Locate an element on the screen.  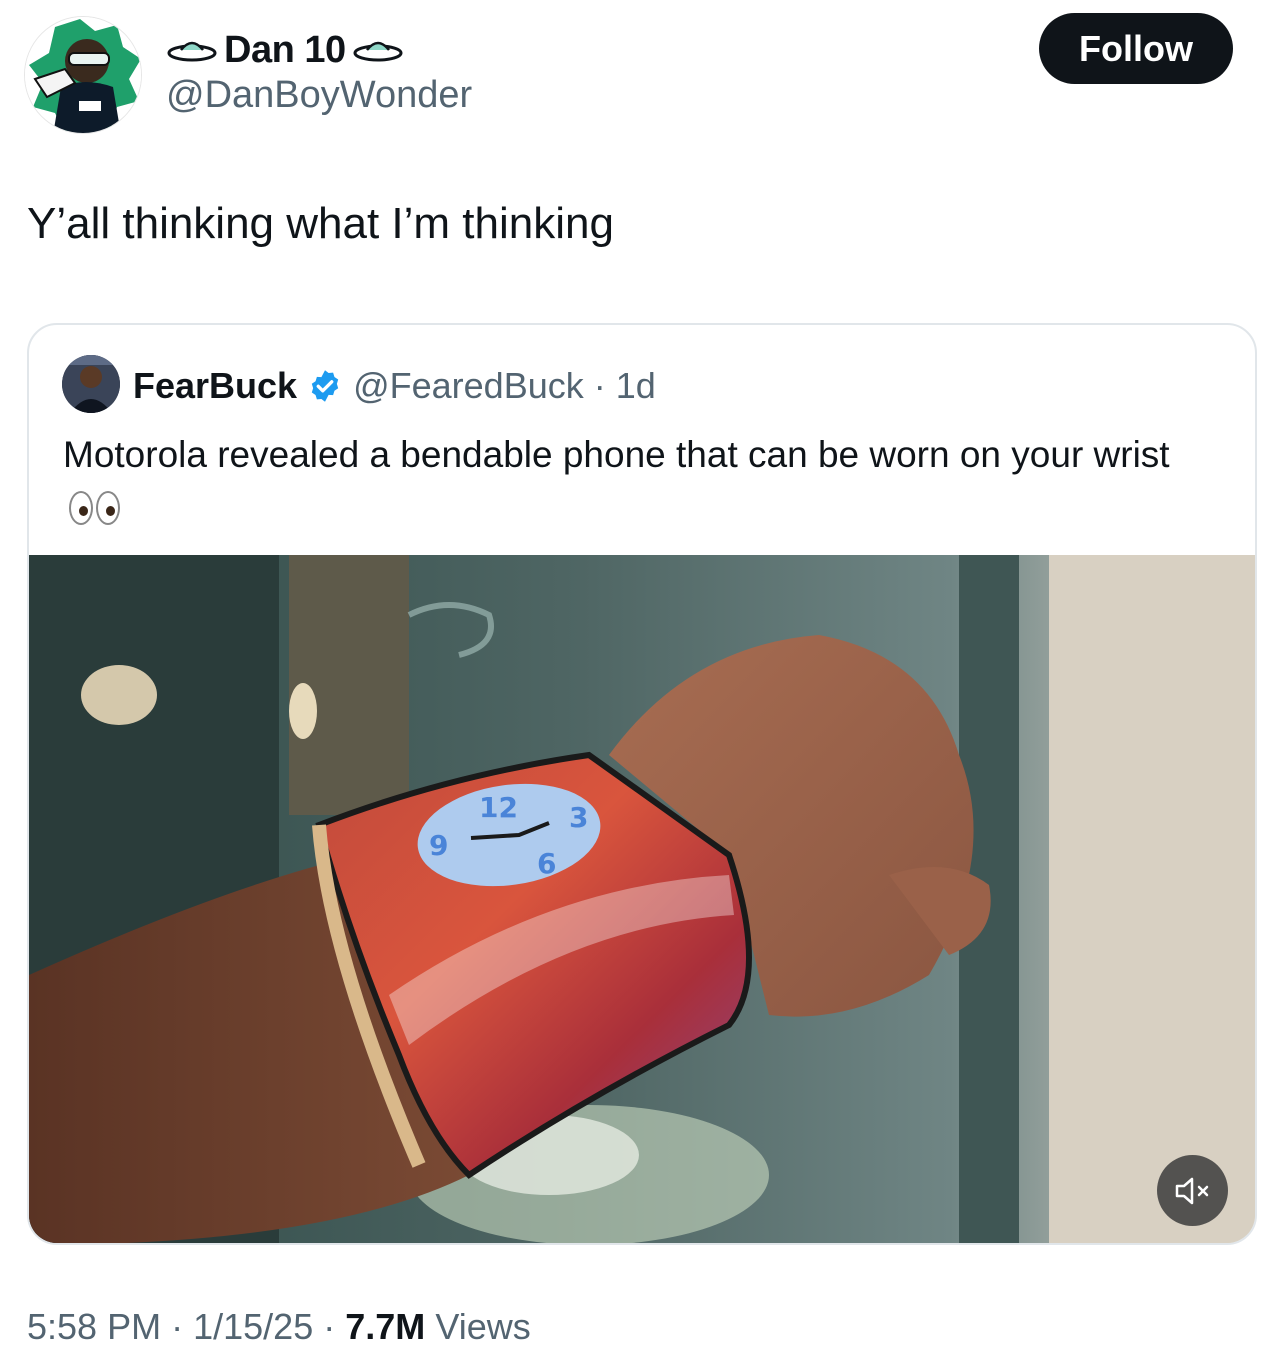
clock-number-12: 12 is located at coordinates (498, 807).